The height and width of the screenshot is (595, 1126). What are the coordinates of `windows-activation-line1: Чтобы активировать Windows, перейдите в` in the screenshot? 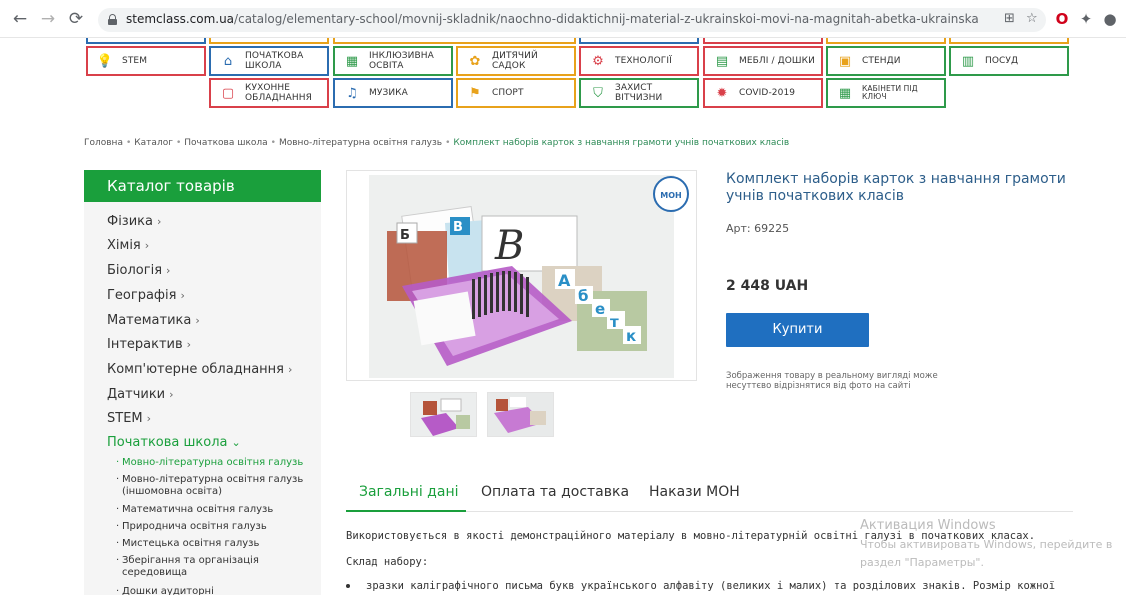 It's located at (986, 544).